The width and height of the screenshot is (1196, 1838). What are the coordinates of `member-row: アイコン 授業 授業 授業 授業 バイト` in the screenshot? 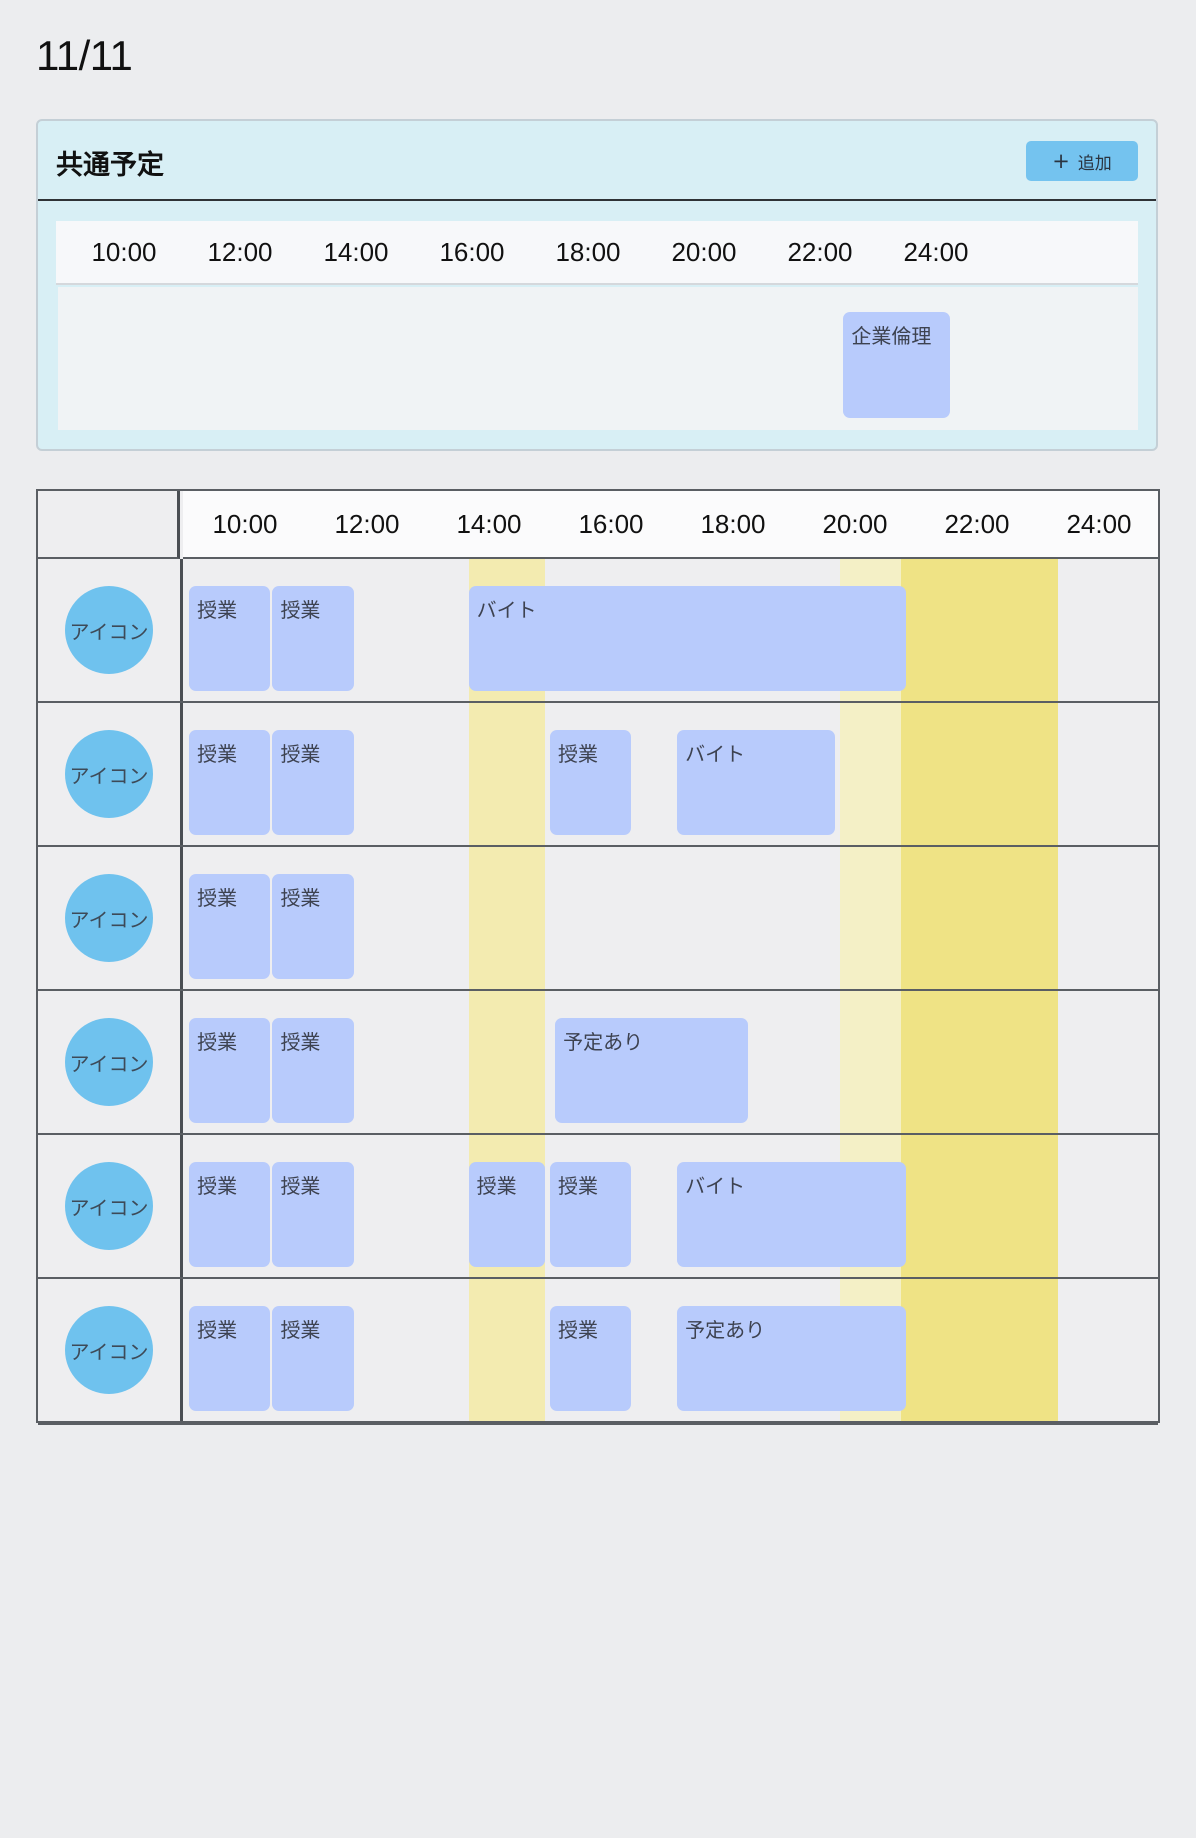 It's located at (598, 1207).